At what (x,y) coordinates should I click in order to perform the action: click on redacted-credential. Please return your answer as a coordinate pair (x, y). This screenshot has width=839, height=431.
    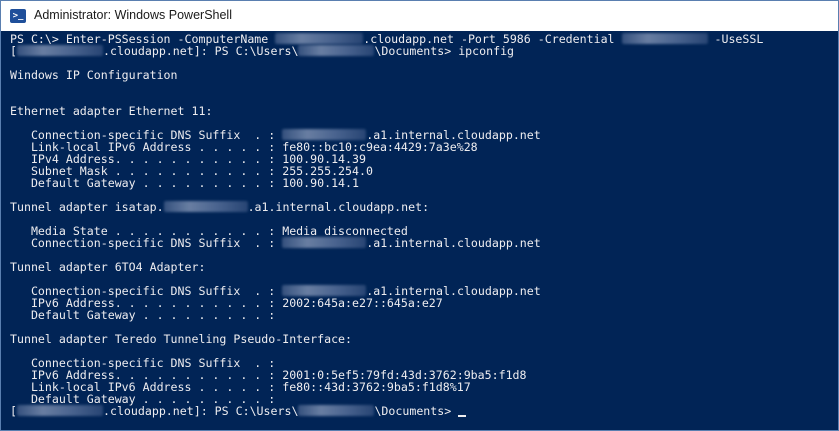
    Looking at the image, I should click on (664, 38).